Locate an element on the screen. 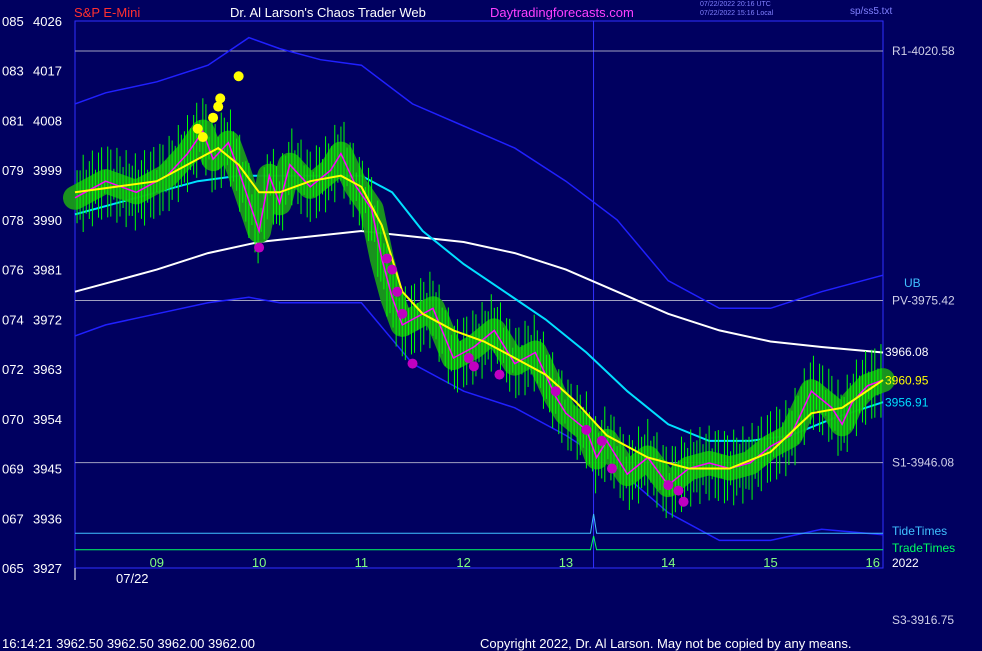 The width and height of the screenshot is (982, 651). y-tick-code: 074 is located at coordinates (13, 319).